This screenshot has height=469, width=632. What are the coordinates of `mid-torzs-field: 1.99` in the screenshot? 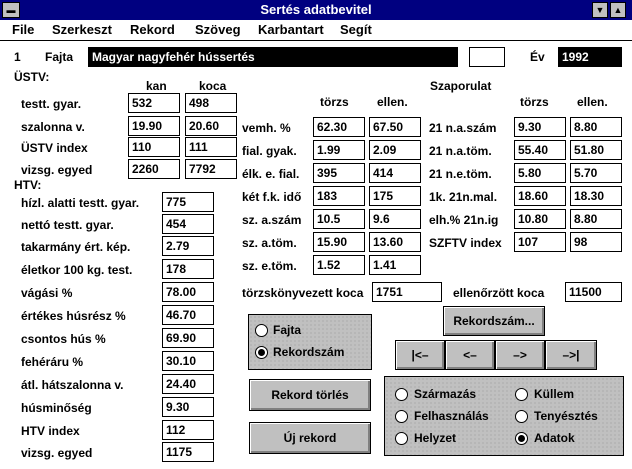 It's located at (339, 150).